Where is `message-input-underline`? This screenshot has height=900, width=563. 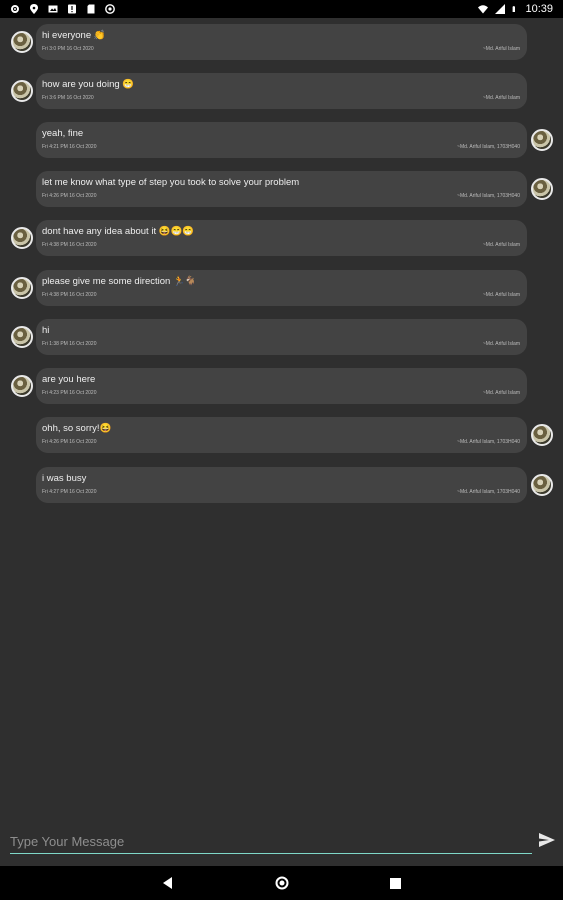
message-input-underline is located at coordinates (271, 842).